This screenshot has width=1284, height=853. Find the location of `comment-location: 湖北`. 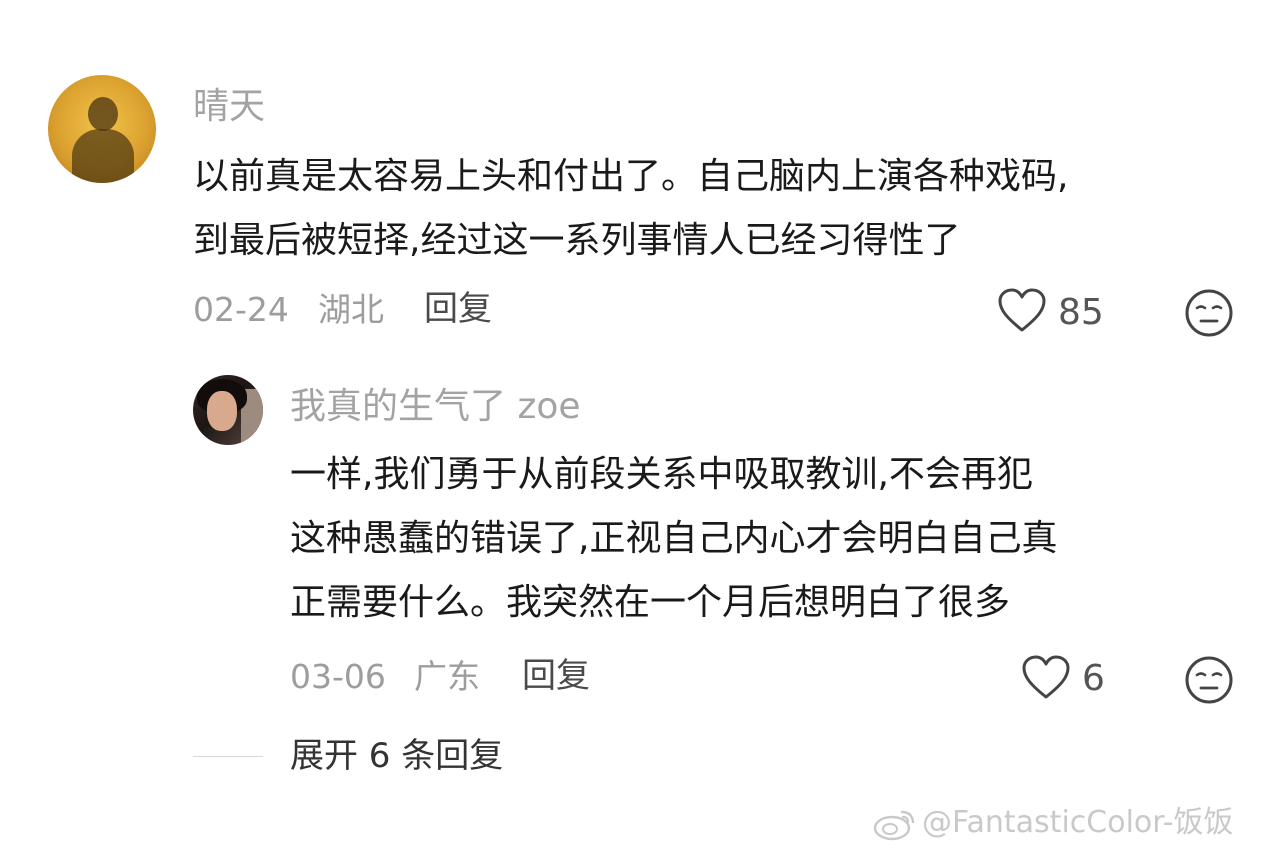

comment-location: 湖北 is located at coordinates (351, 309).